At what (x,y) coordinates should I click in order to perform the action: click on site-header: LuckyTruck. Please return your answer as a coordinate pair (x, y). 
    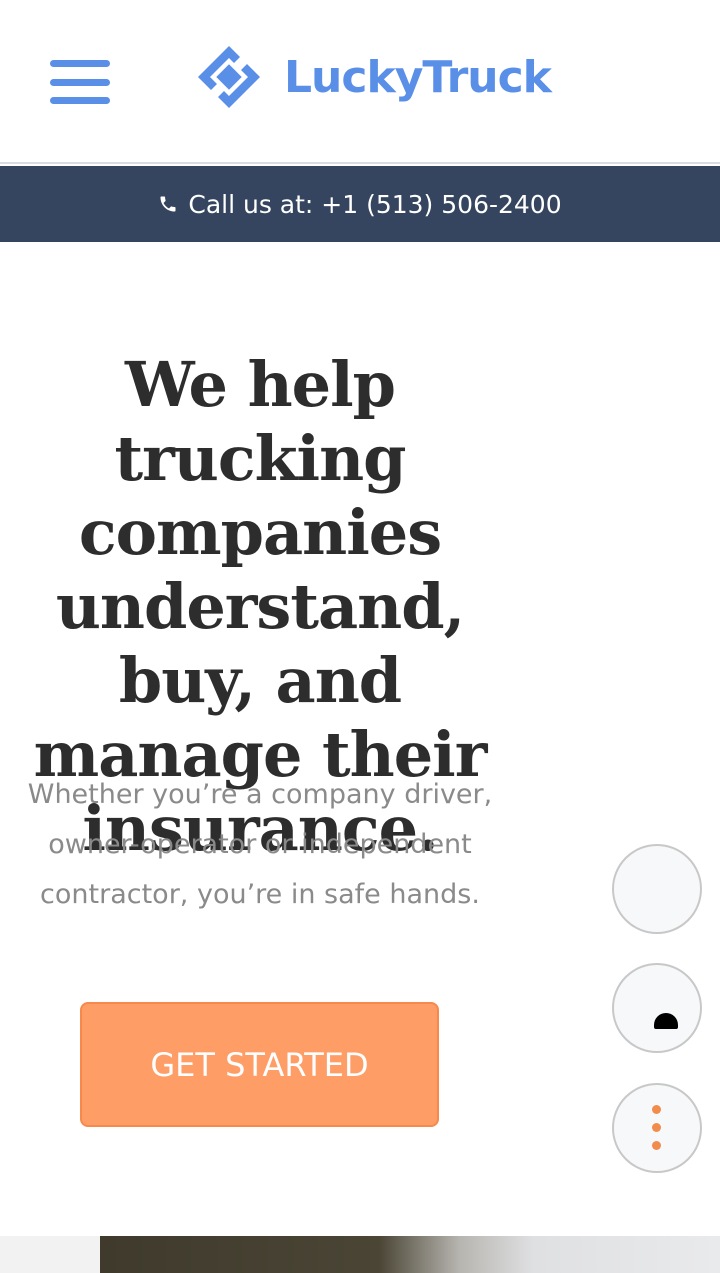
    Looking at the image, I should click on (360, 82).